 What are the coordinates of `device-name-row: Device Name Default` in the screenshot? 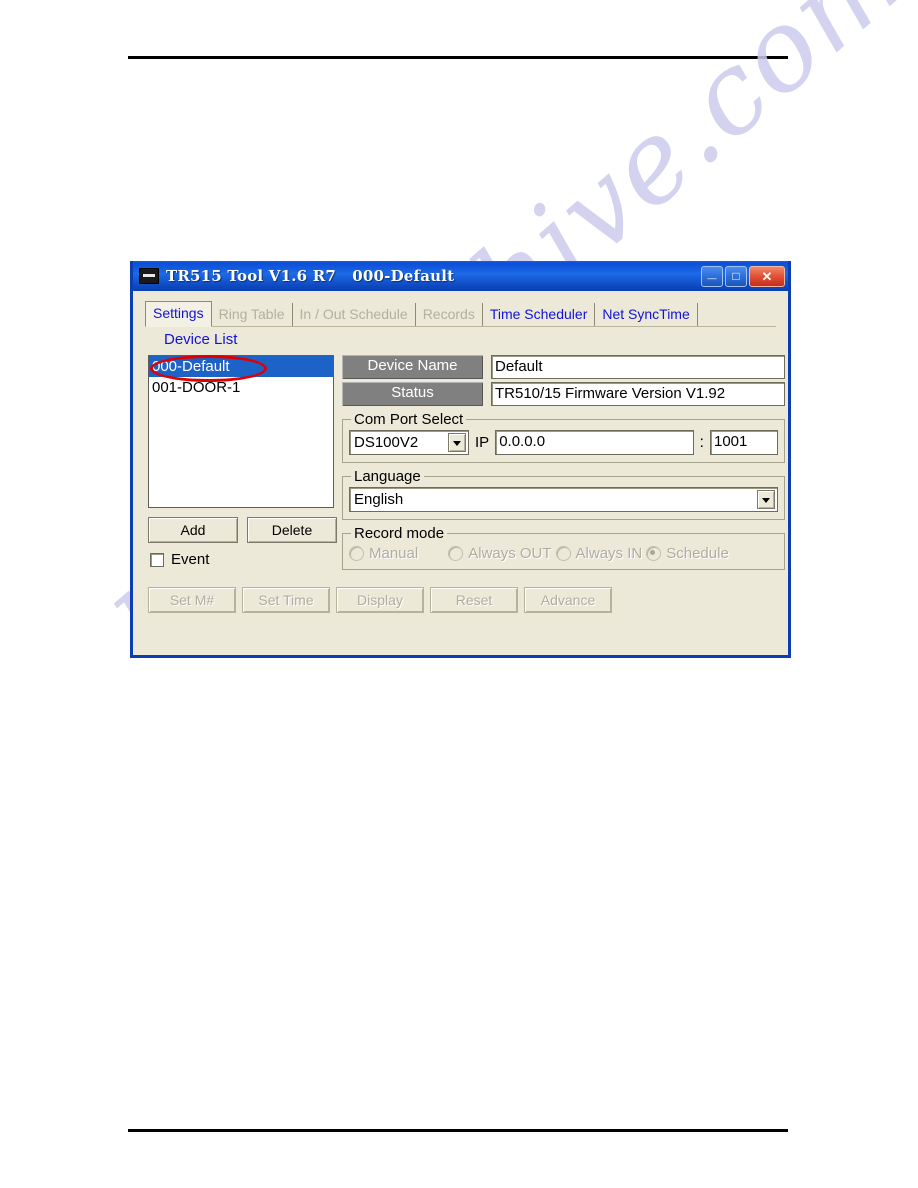 It's located at (563, 367).